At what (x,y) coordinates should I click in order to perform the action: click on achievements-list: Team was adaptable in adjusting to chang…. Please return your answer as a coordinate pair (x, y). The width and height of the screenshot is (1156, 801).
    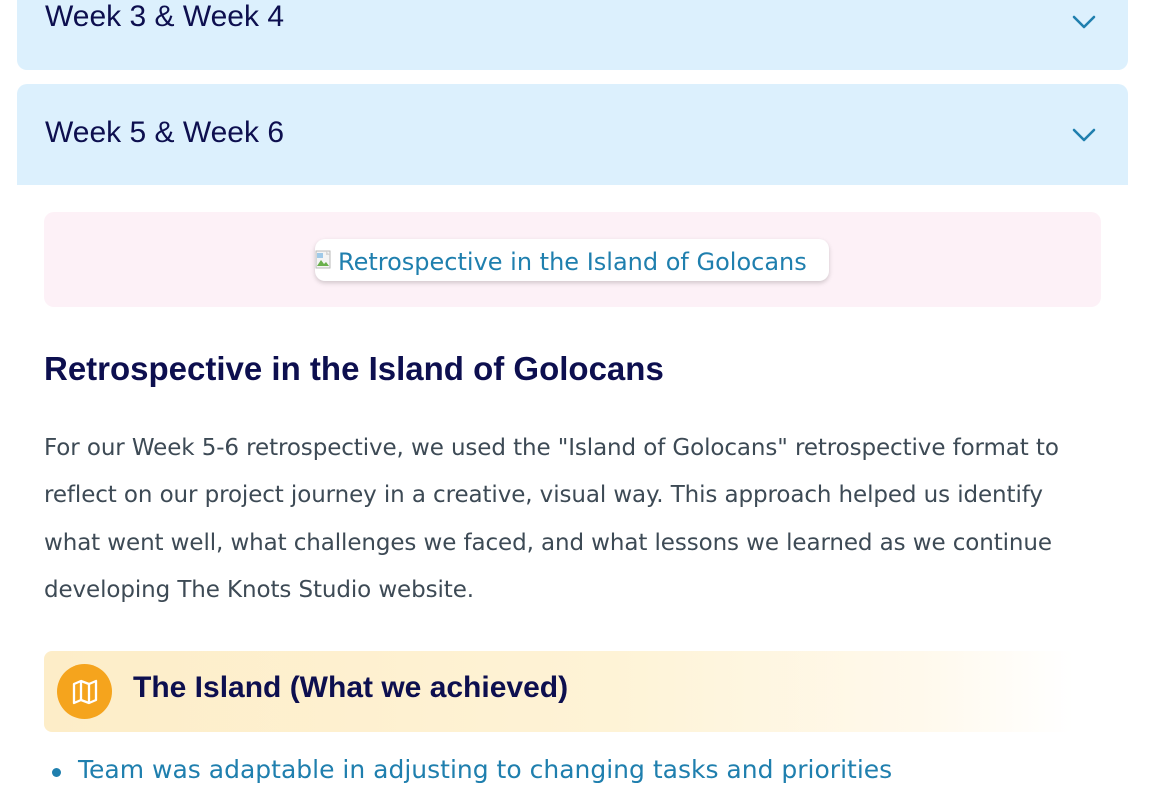
    Looking at the image, I should click on (472, 769).